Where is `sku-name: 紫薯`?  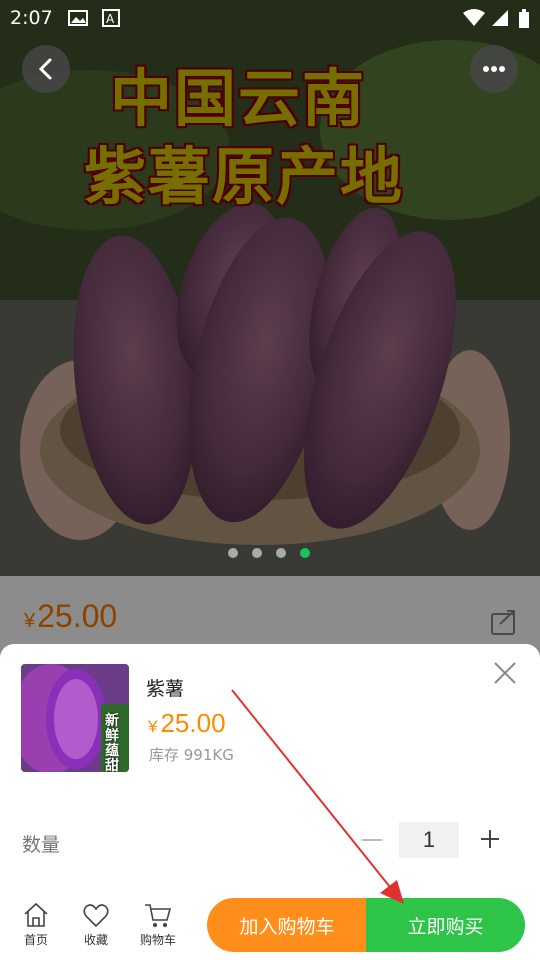
sku-name: 紫薯 is located at coordinates (165, 689).